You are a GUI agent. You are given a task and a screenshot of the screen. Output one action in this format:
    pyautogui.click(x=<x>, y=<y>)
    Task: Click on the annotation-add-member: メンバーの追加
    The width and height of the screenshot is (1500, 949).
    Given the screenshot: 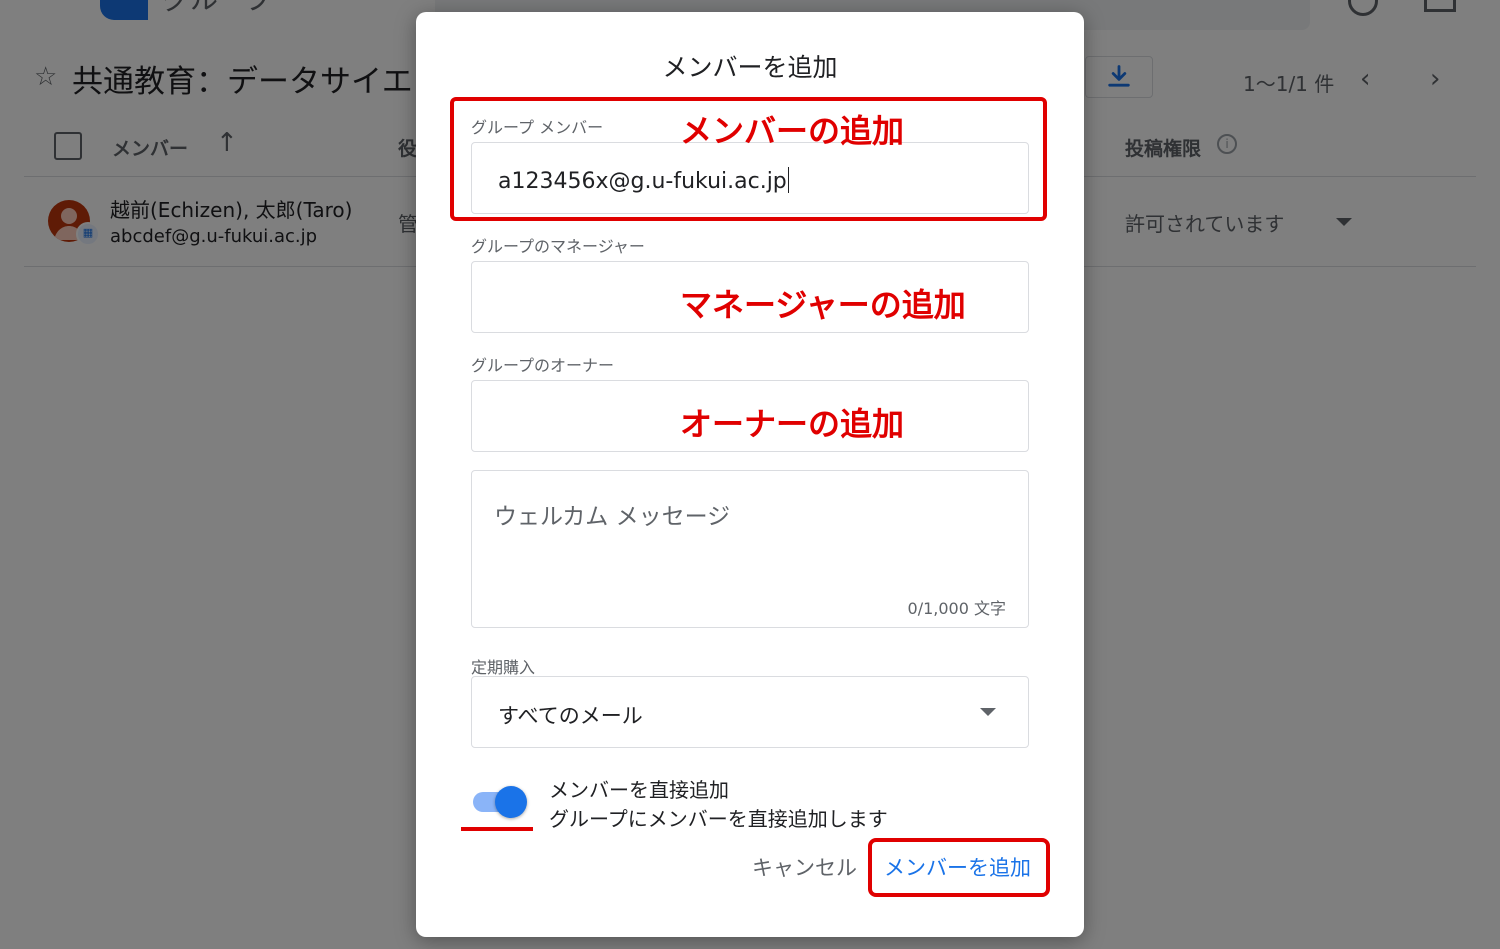 What is the action you would take?
    pyautogui.click(x=792, y=131)
    